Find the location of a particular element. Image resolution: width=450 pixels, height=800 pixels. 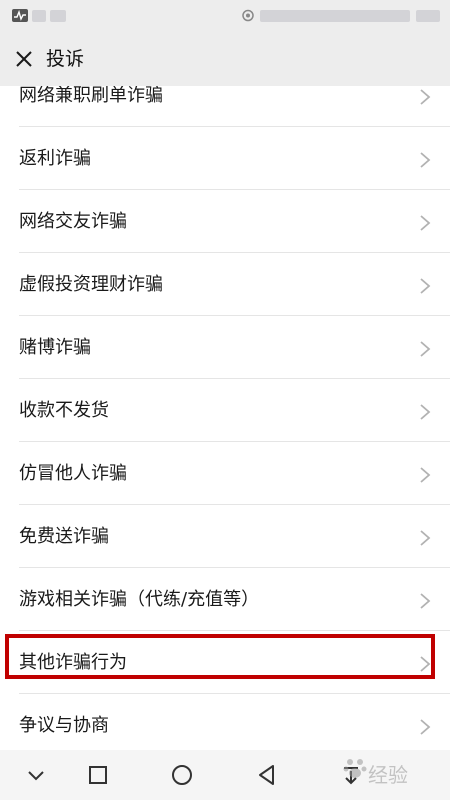

list-item: 网络兼职刷单诈骗 is located at coordinates (225, 106).